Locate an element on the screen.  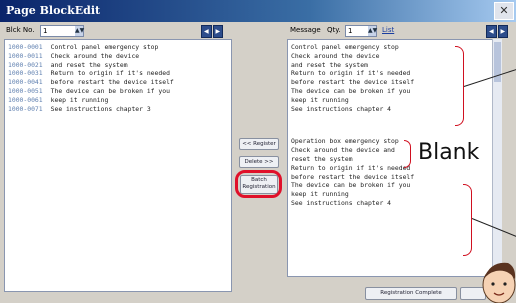
line-text: See instructions chapter 3 is located at coordinates (100, 108).